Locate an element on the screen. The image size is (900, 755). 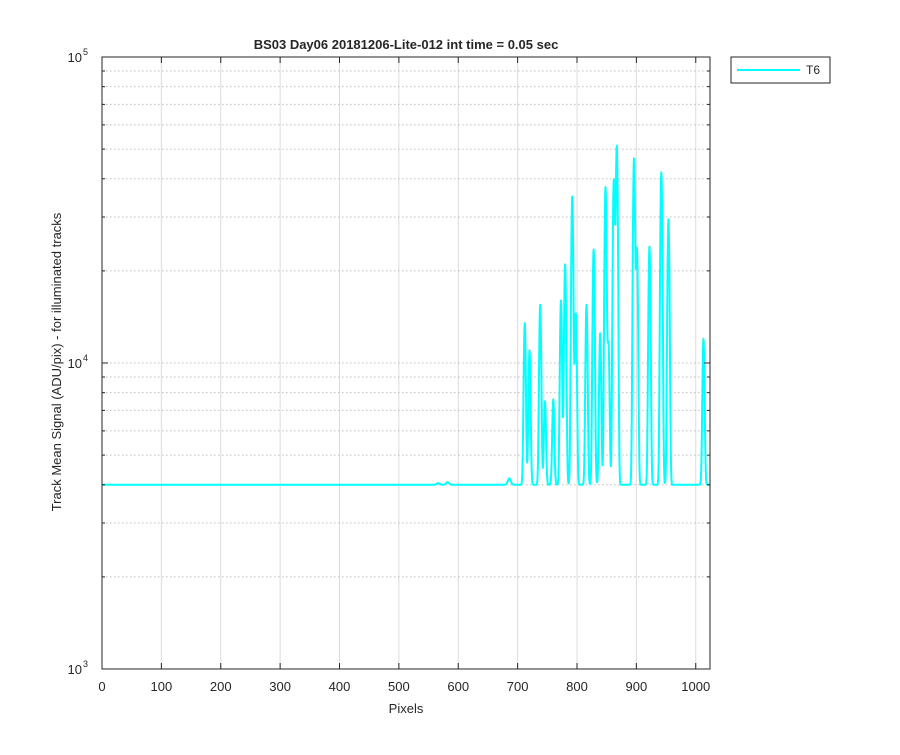
x-tick-label: 1000 is located at coordinates (695, 686).